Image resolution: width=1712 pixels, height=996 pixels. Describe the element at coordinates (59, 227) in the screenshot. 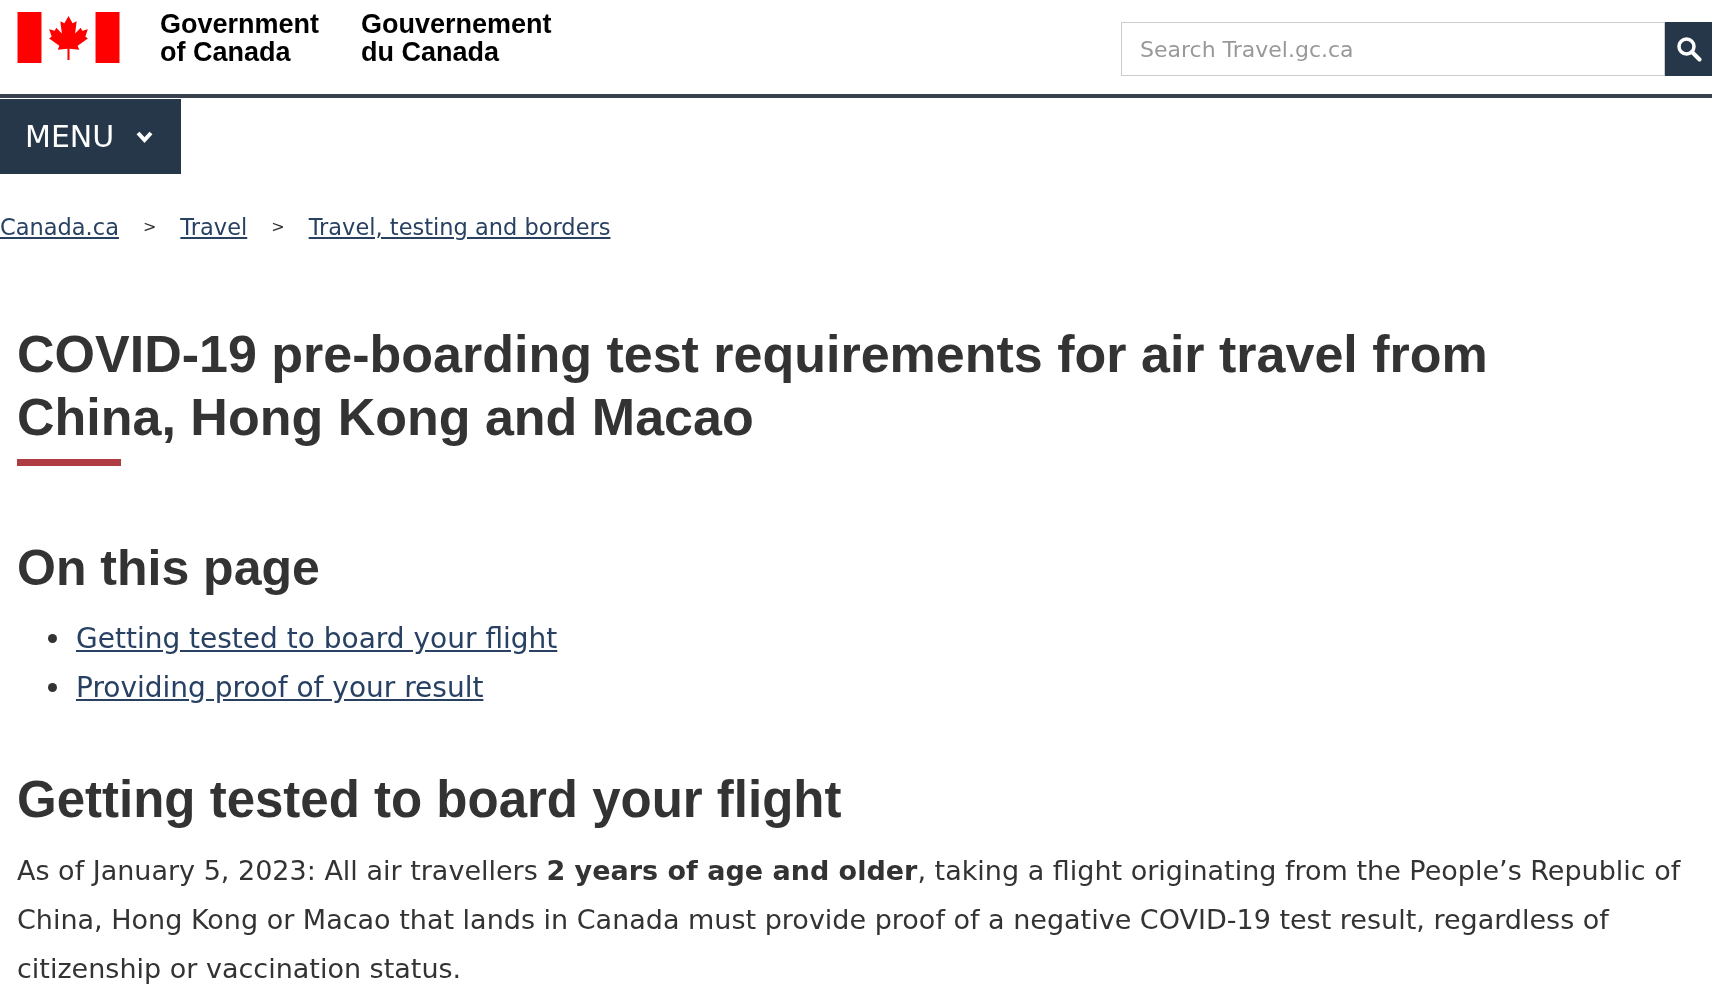

I see `breadcrumb-link: Canada.ca` at that location.